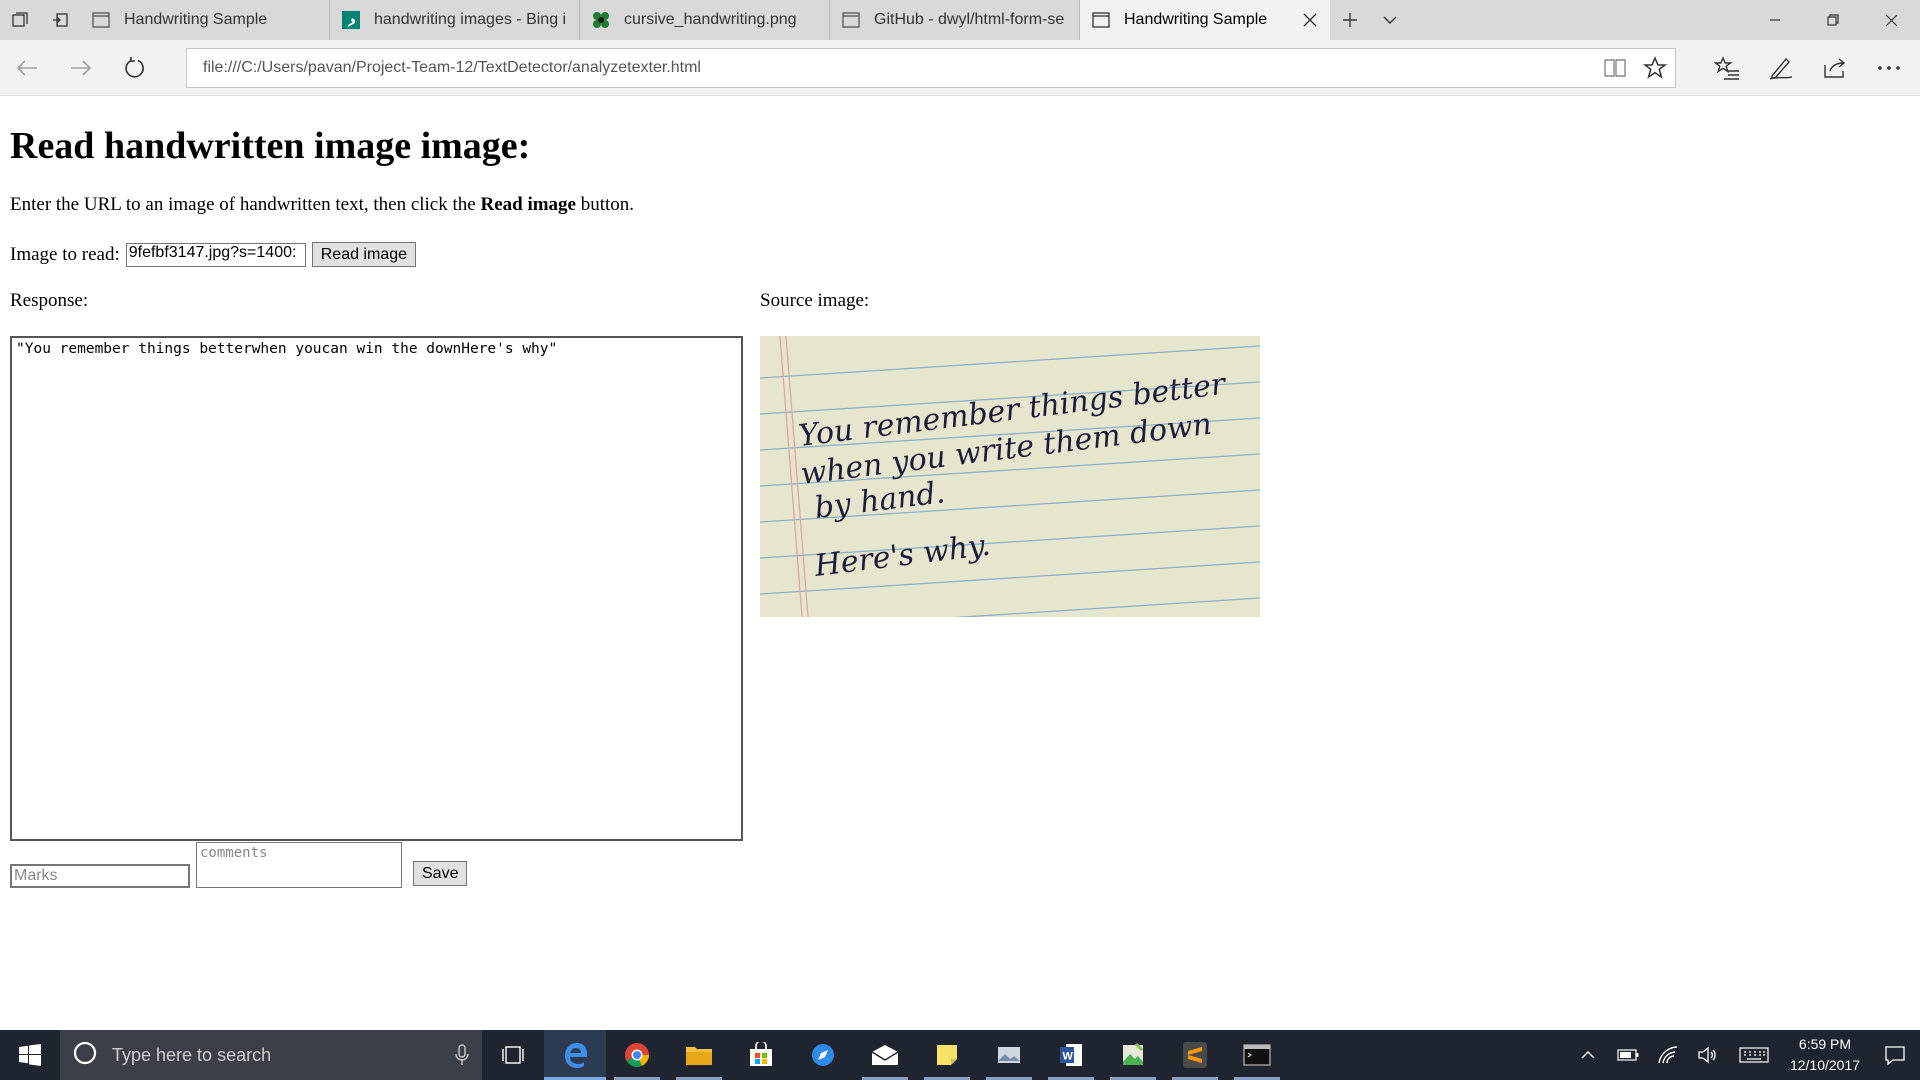 The width and height of the screenshot is (1920, 1080). What do you see at coordinates (601, 20) in the screenshot?
I see `image-icon` at bounding box center [601, 20].